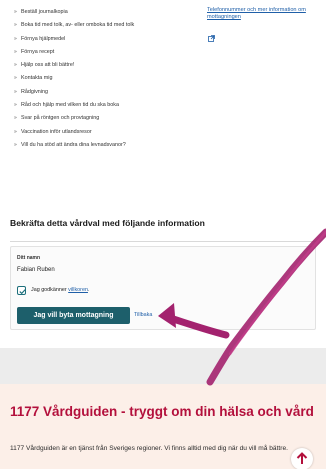 The height and width of the screenshot is (469, 326). Describe the element at coordinates (163, 366) in the screenshot. I see `gray-band` at that location.